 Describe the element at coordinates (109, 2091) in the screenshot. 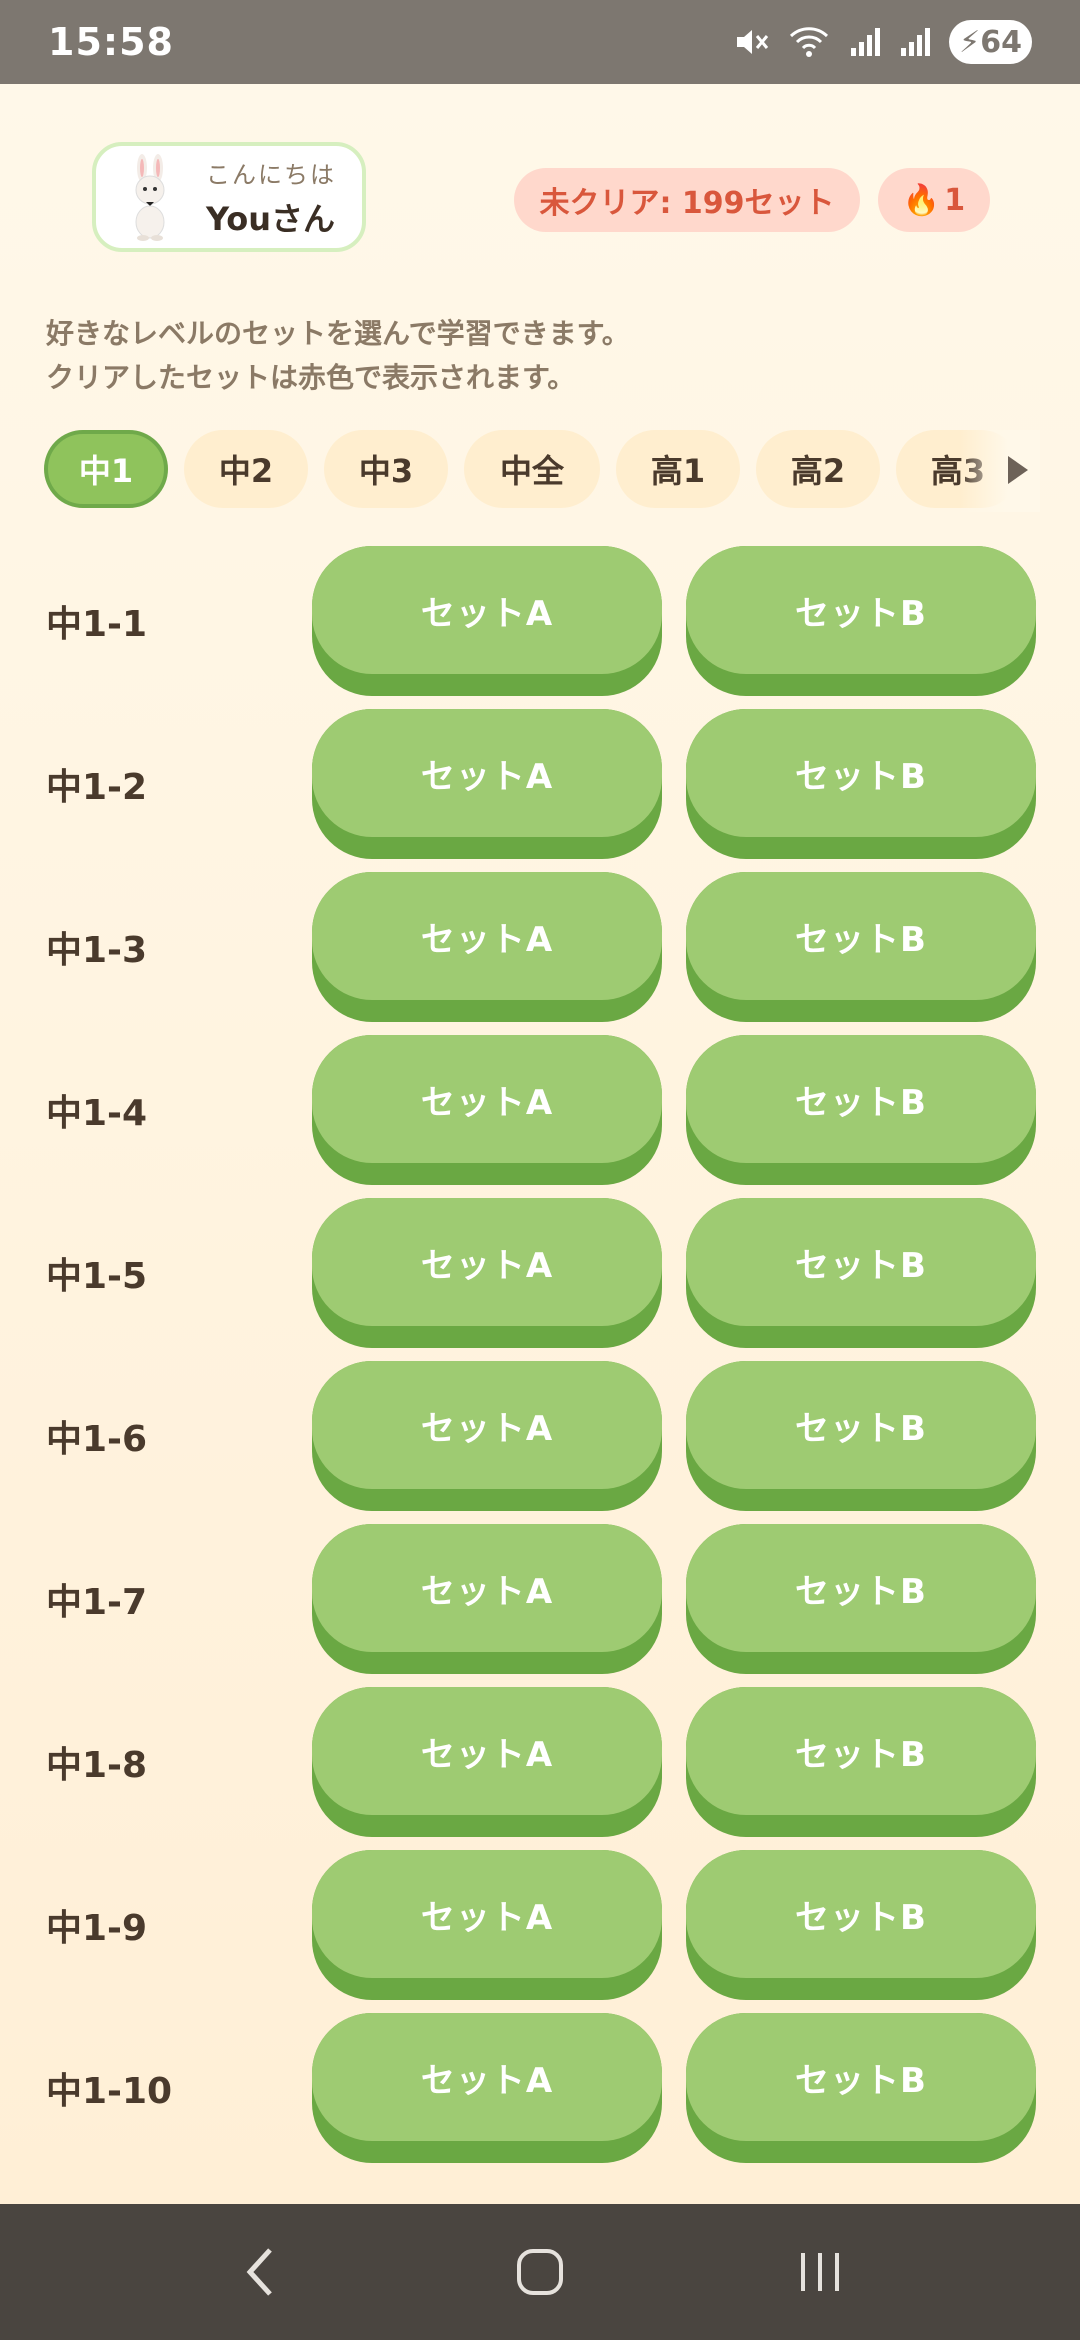

I see `row-label: 中1-10` at that location.